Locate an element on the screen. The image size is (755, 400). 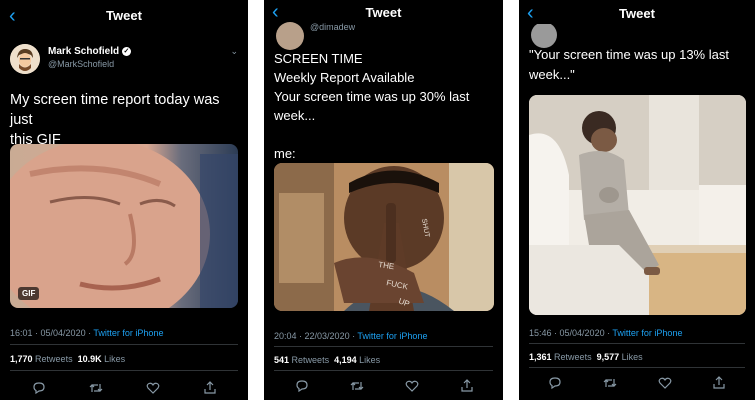
tweet-stats: 1,770 Retweets 10.9K Likes is located at coordinates (124, 359).